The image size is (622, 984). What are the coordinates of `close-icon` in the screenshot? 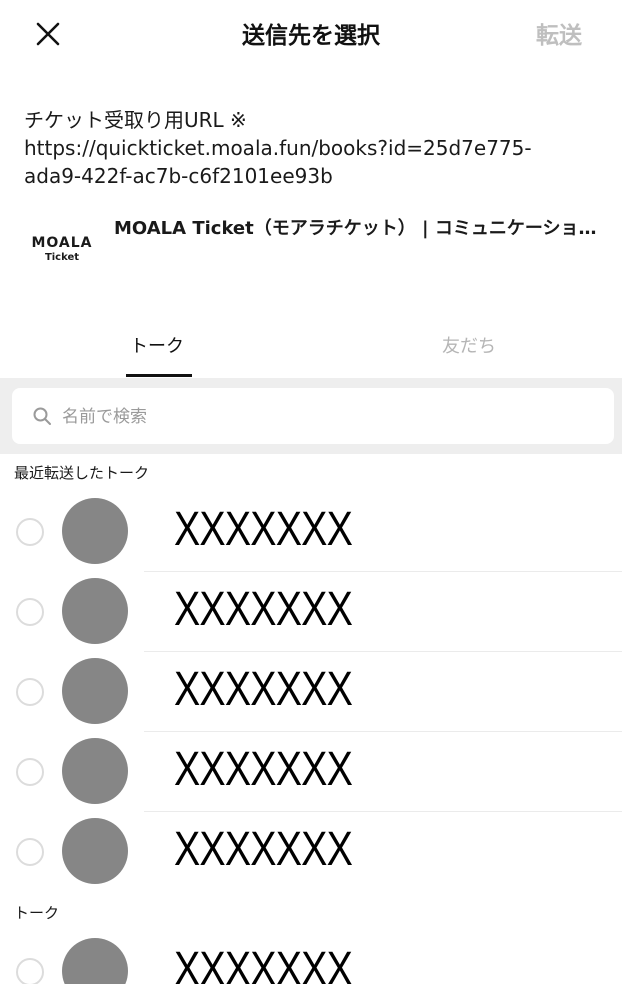 It's located at (48, 34).